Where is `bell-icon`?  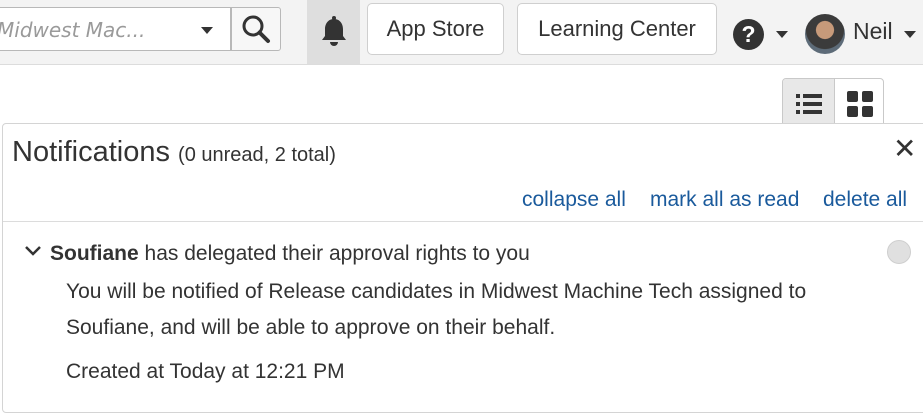
bell-icon is located at coordinates (333, 31).